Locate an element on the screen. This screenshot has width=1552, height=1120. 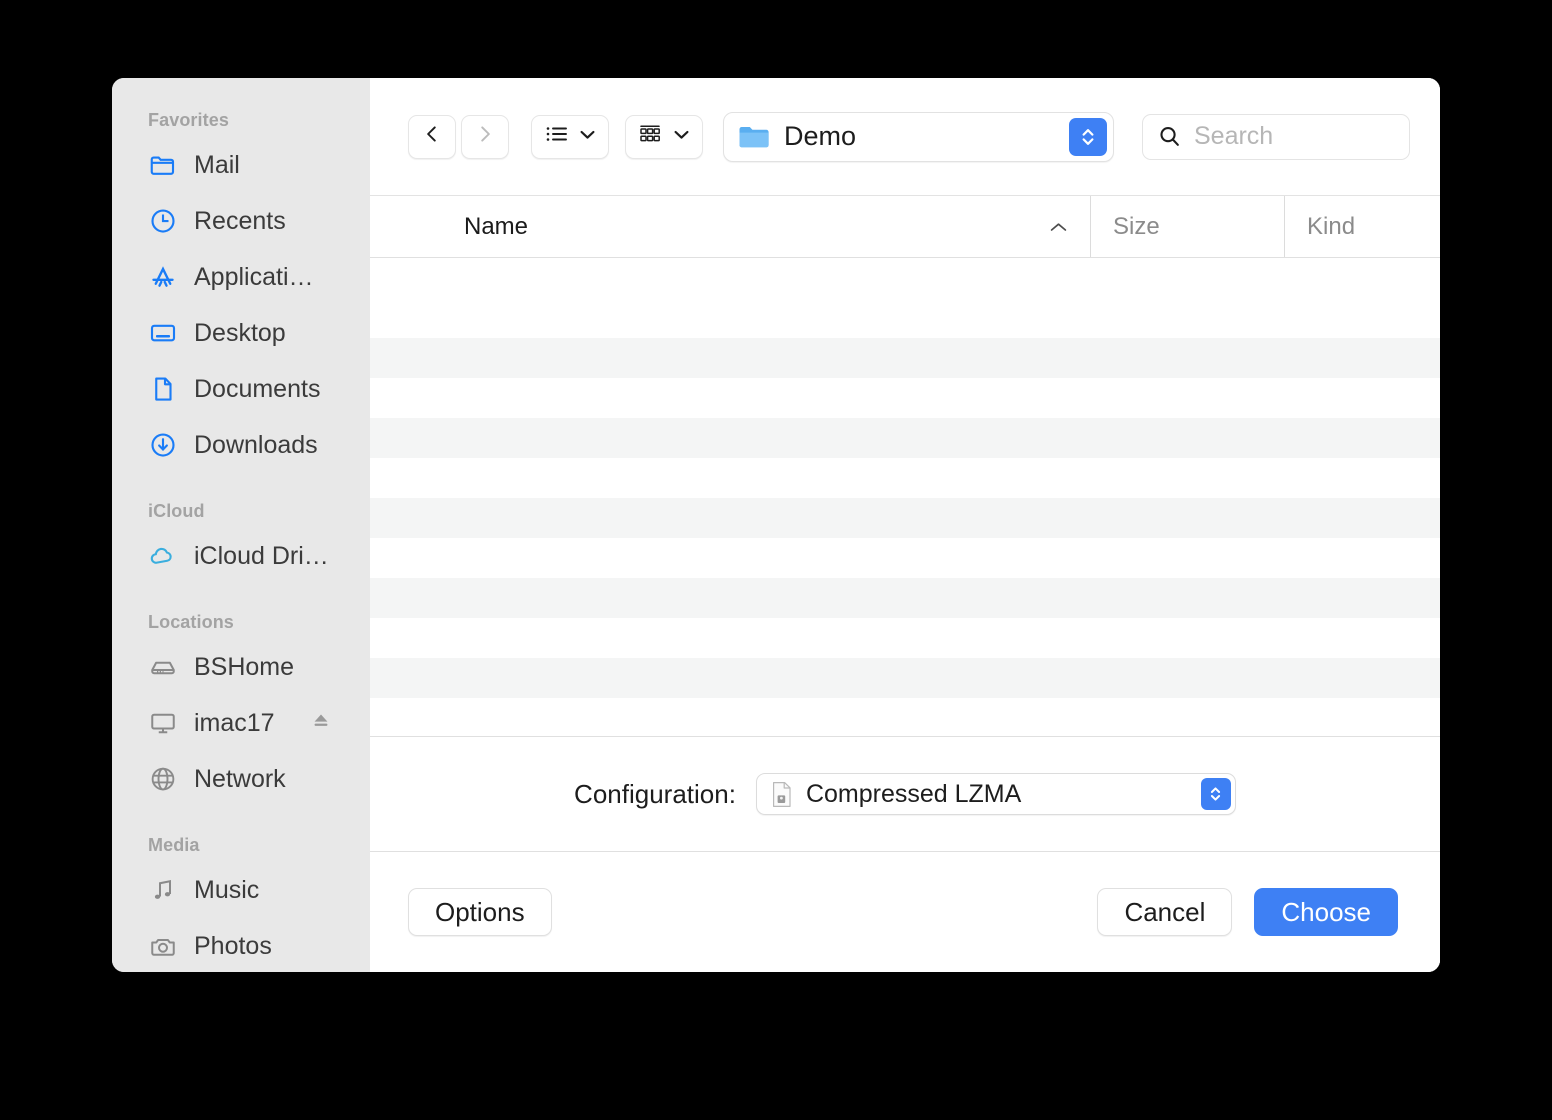
column-header-kind-label: Kind is located at coordinates (1331, 226).